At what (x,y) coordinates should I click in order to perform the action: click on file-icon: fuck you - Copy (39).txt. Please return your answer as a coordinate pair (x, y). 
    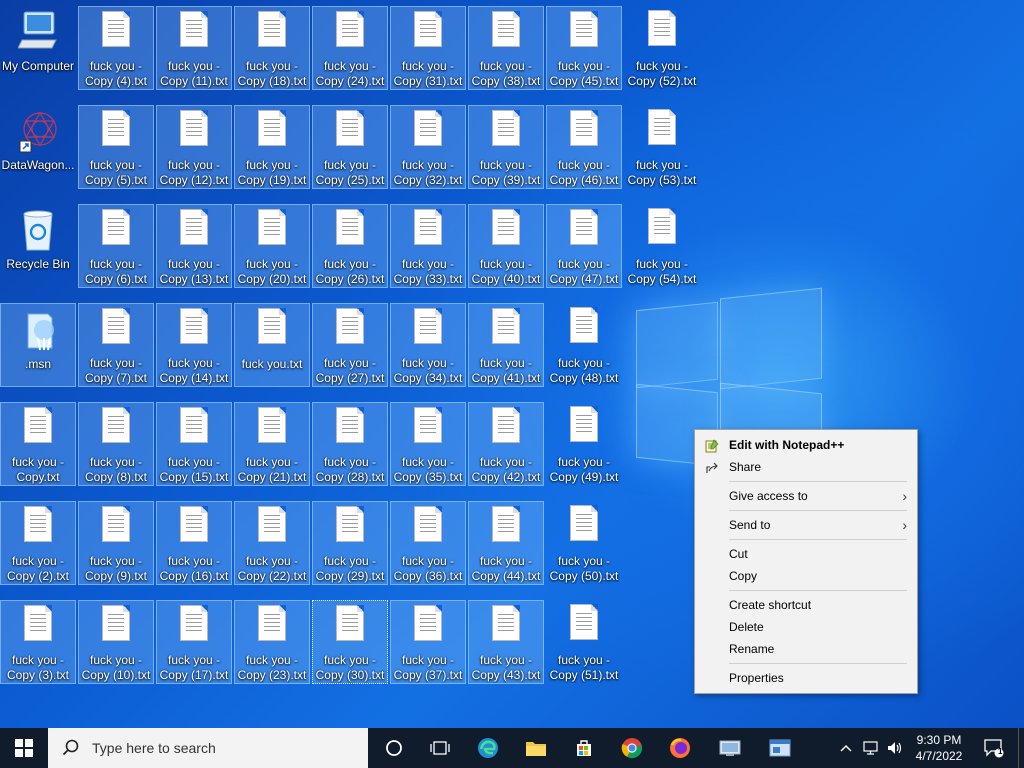
    Looking at the image, I should click on (506, 147).